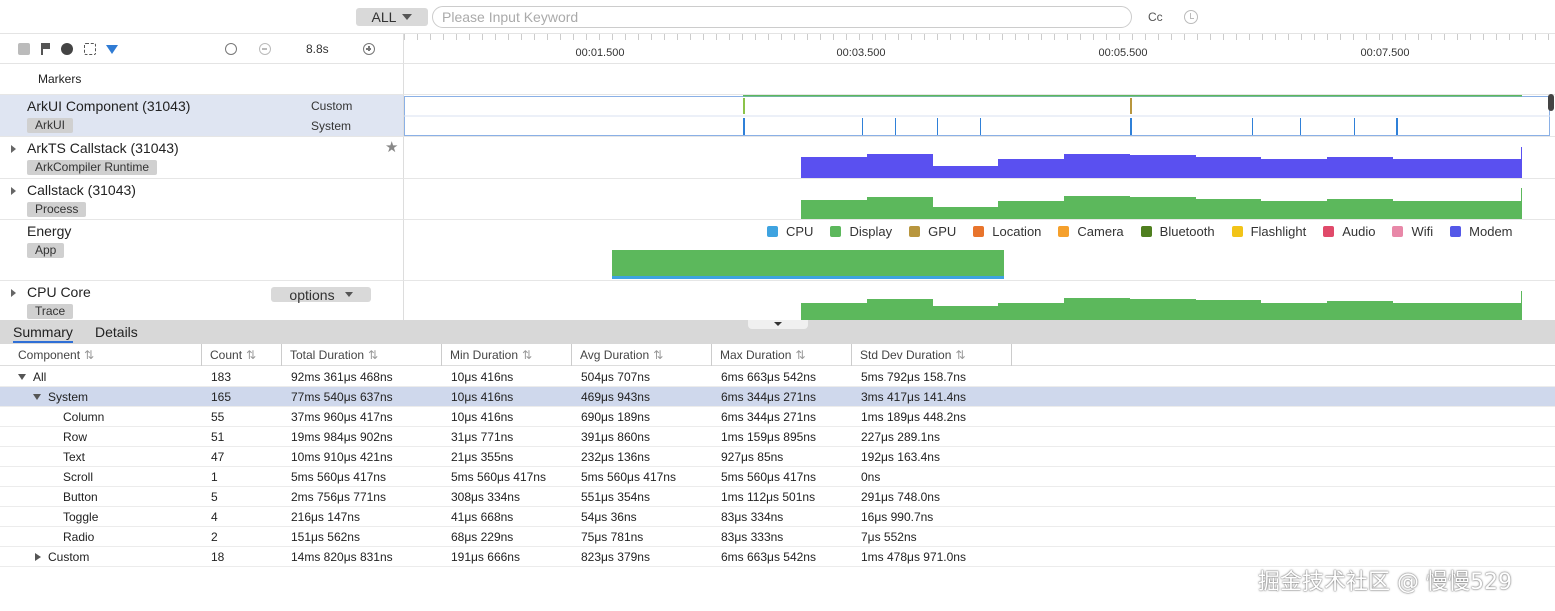 The width and height of the screenshot is (1555, 611). Describe the element at coordinates (391, 147) in the screenshot. I see `star-icon: ★` at that location.